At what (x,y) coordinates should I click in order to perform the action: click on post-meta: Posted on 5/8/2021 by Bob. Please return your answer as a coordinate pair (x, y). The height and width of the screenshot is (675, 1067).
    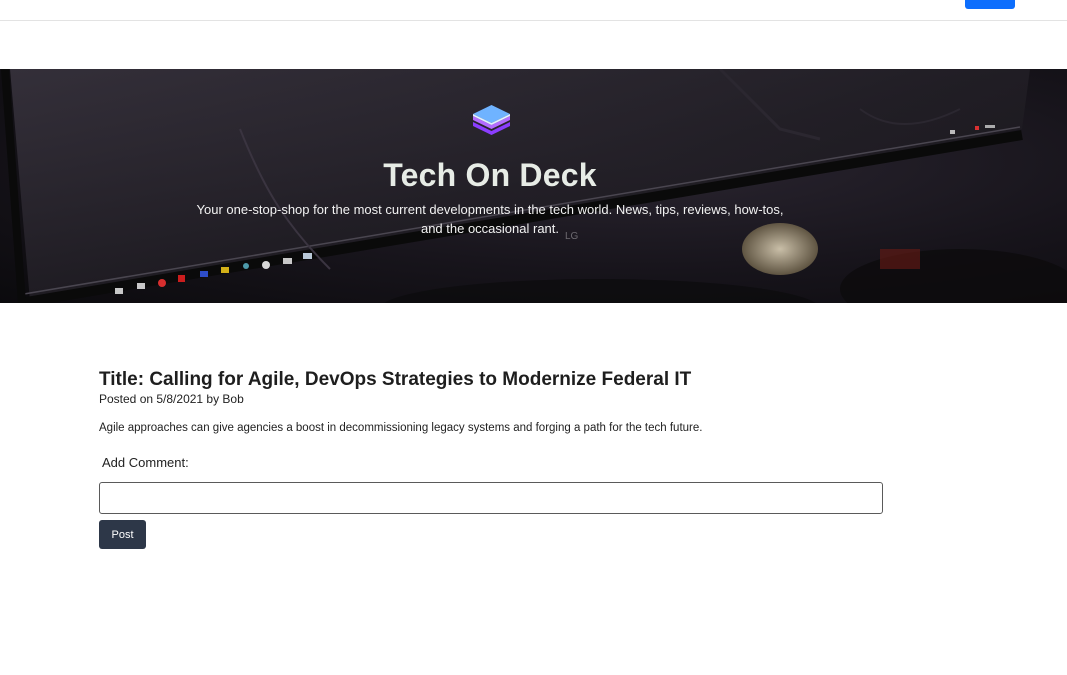
    Looking at the image, I should click on (171, 399).